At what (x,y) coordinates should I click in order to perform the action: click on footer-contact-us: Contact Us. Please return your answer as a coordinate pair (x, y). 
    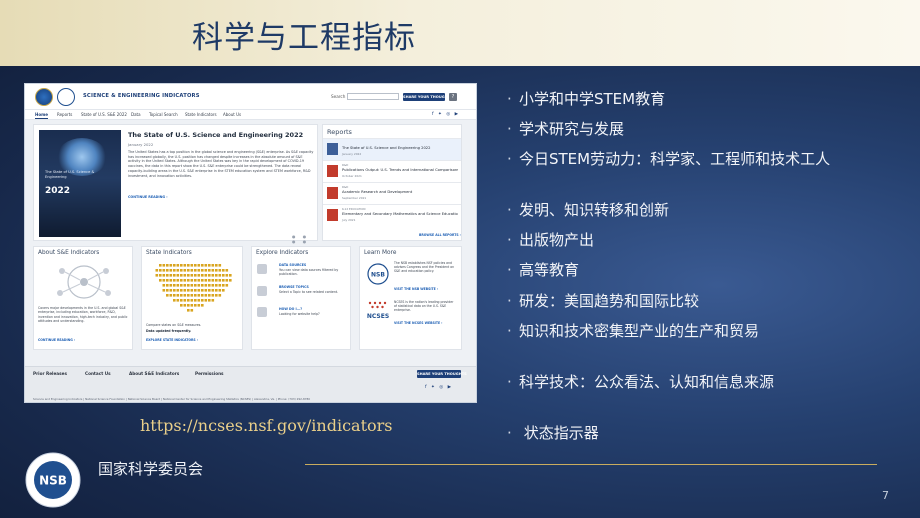
    Looking at the image, I should click on (98, 373).